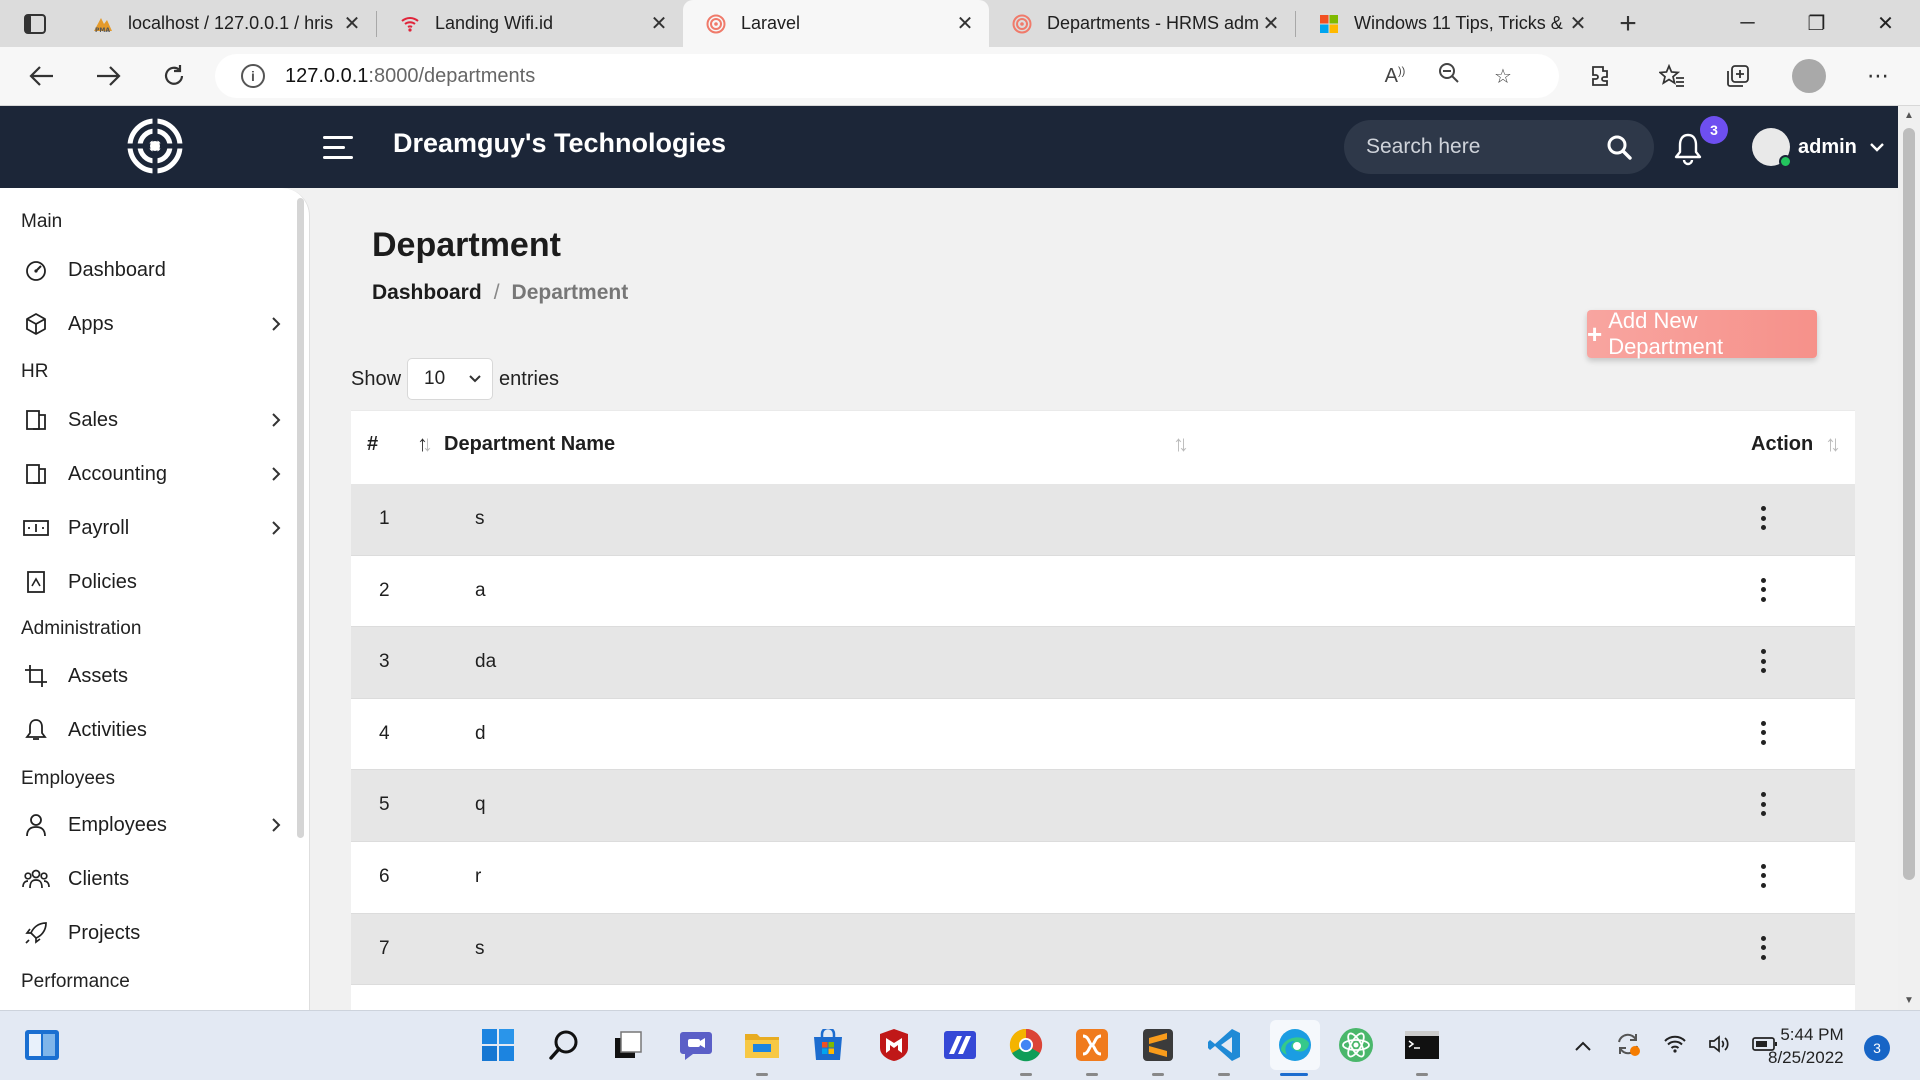 This screenshot has height=1080, width=1920. Describe the element at coordinates (762, 1045) in the screenshot. I see `file-explorer-icon` at that location.